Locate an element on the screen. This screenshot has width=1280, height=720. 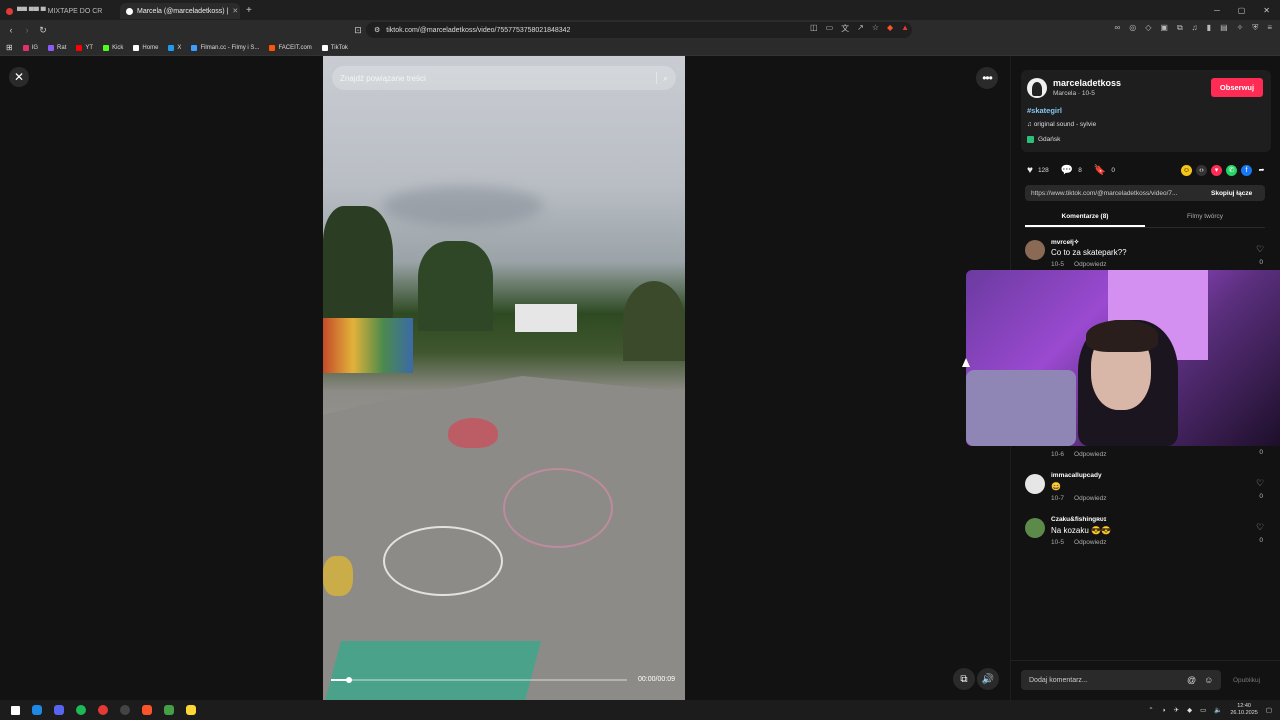
mention-icon: @ is located at coordinates (1191, 680).